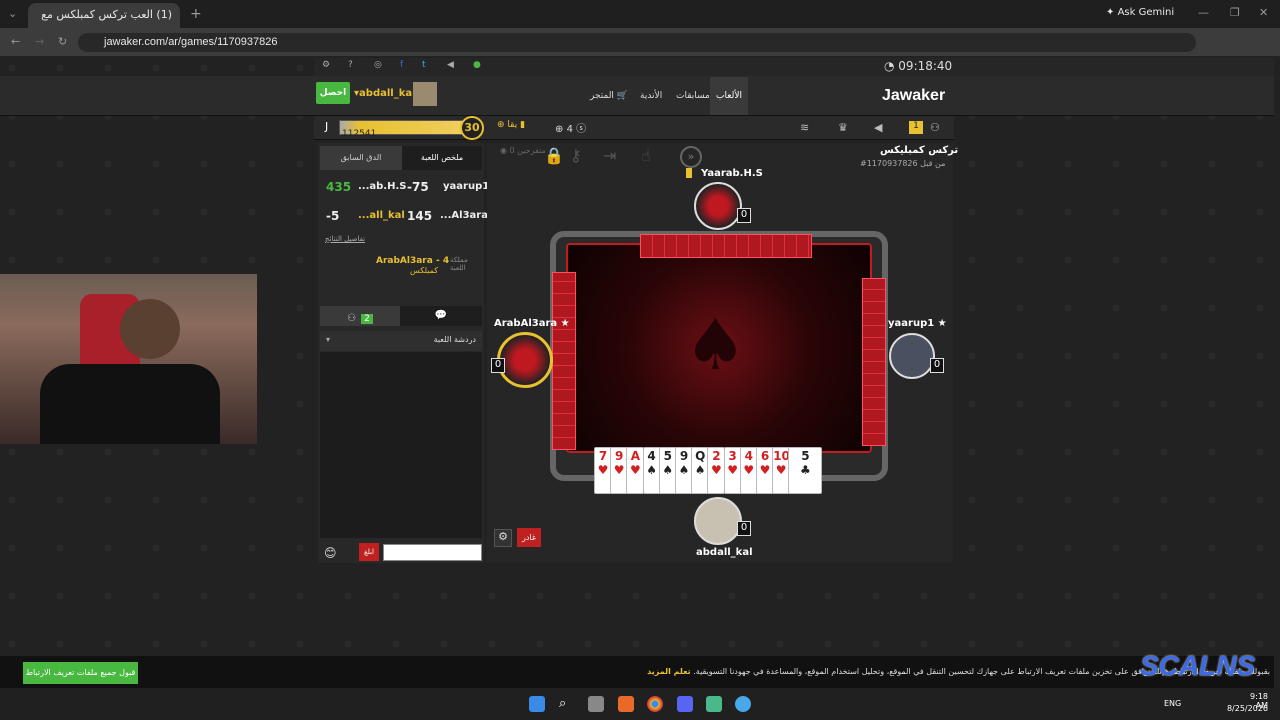 The image size is (1280, 720). What do you see at coordinates (637, 96) in the screenshot?
I see `site-navbar` at bounding box center [637, 96].